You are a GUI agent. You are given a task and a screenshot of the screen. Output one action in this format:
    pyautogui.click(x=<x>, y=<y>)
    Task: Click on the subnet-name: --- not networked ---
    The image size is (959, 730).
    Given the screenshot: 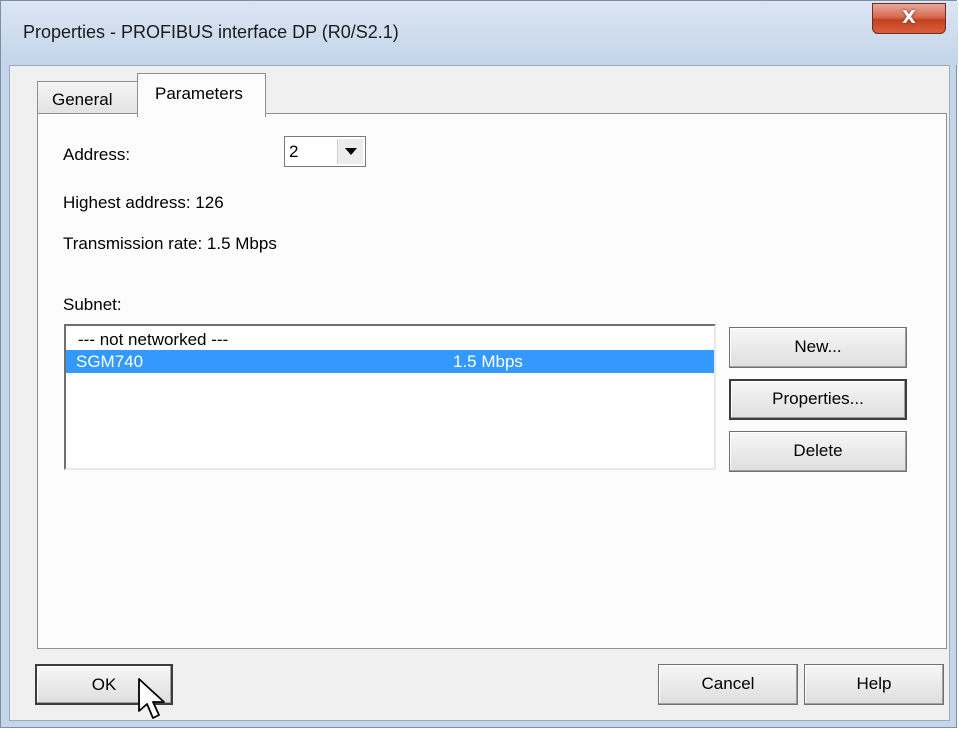 What is the action you would take?
    pyautogui.click(x=153, y=339)
    